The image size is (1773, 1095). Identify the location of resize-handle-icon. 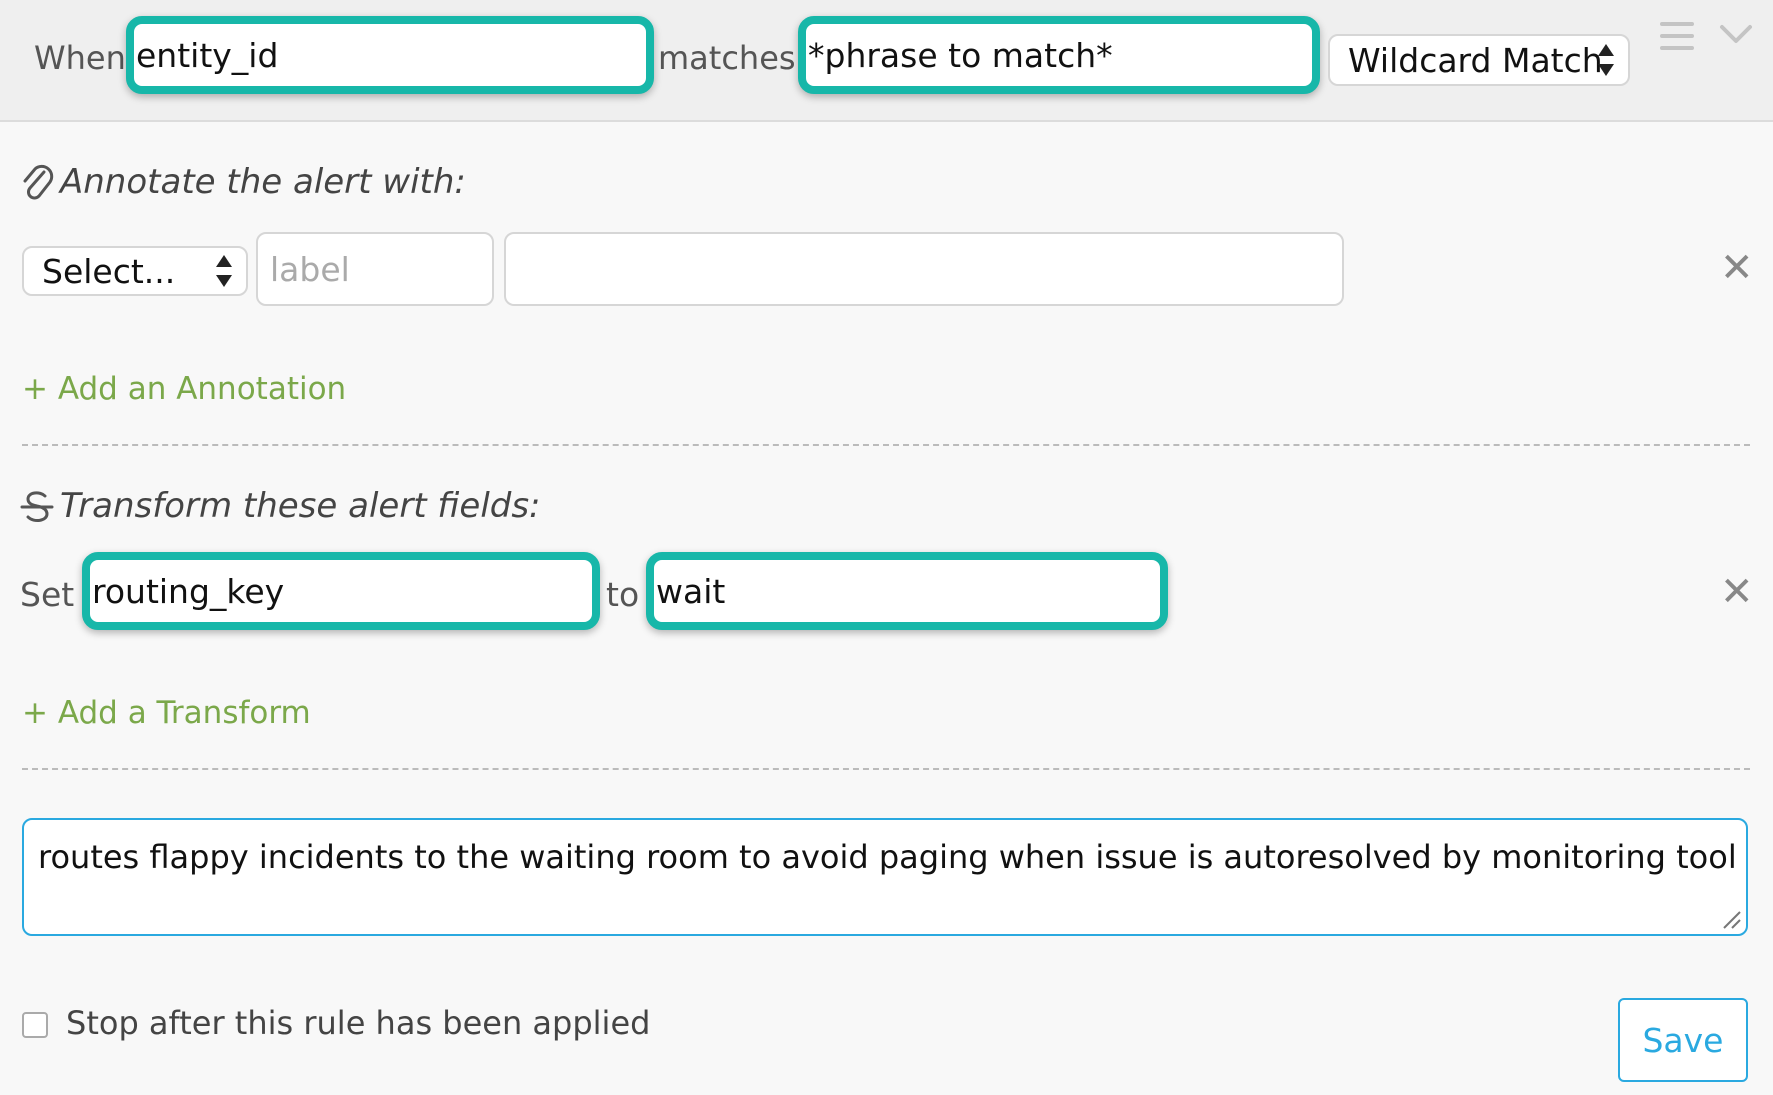
(1731, 919).